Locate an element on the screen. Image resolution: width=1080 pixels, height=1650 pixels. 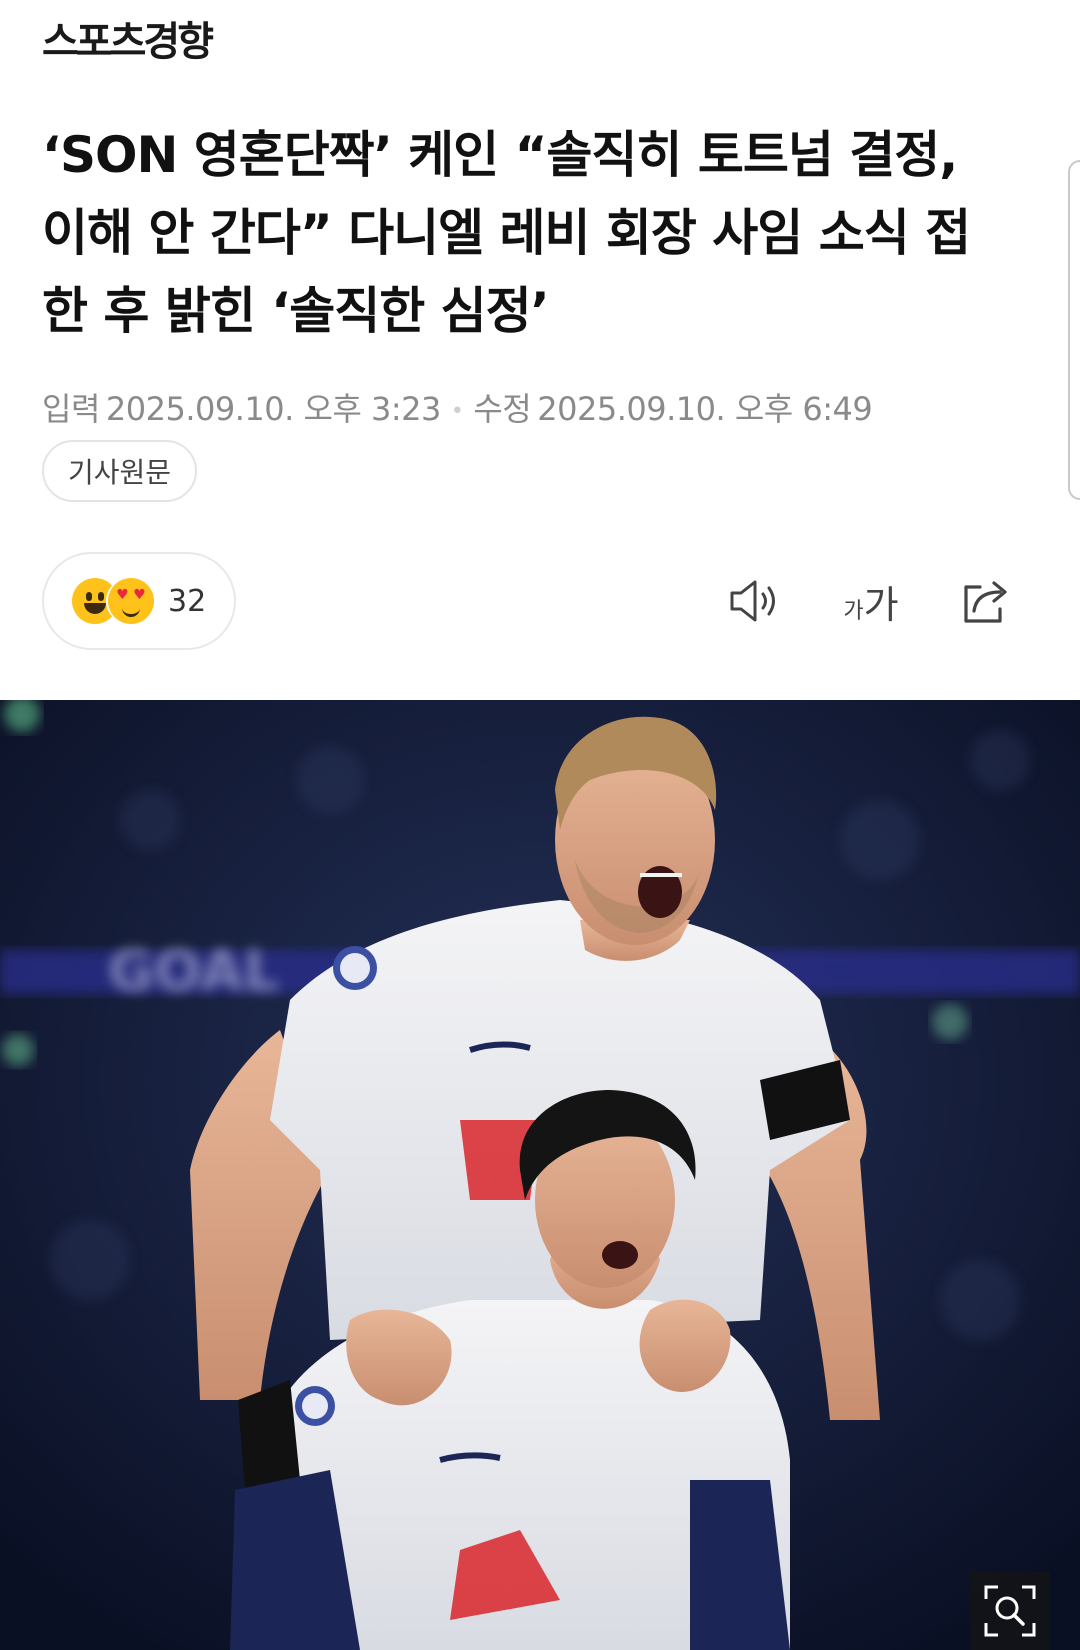
emoji-mouth is located at coordinates (95, 608).